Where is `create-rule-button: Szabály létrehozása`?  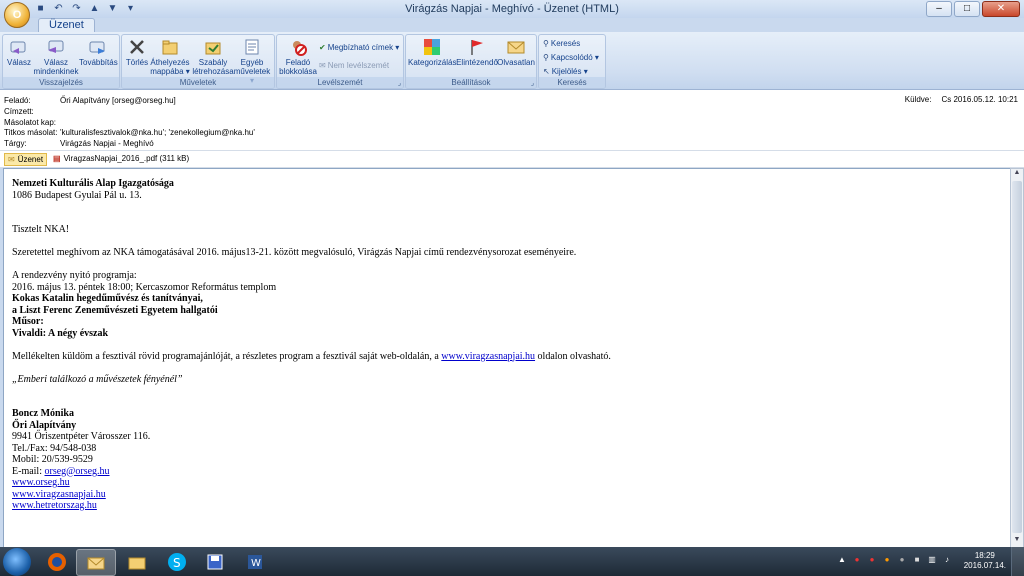
create-rule-button: Szabály létrehozása is located at coordinates (213, 56).